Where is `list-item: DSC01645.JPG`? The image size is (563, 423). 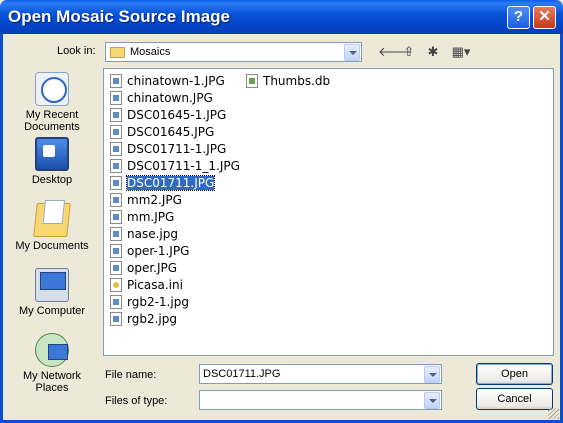 list-item: DSC01645.JPG is located at coordinates (161, 132).